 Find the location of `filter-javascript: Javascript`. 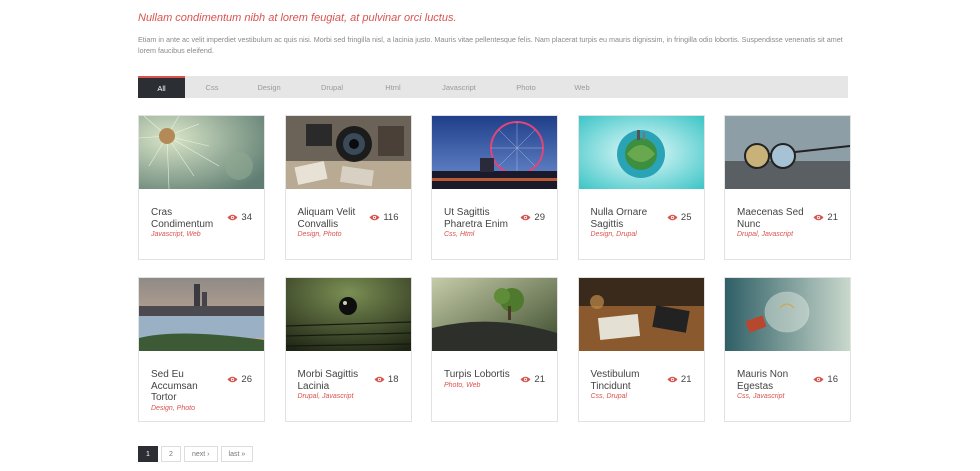

filter-javascript: Javascript is located at coordinates (459, 87).